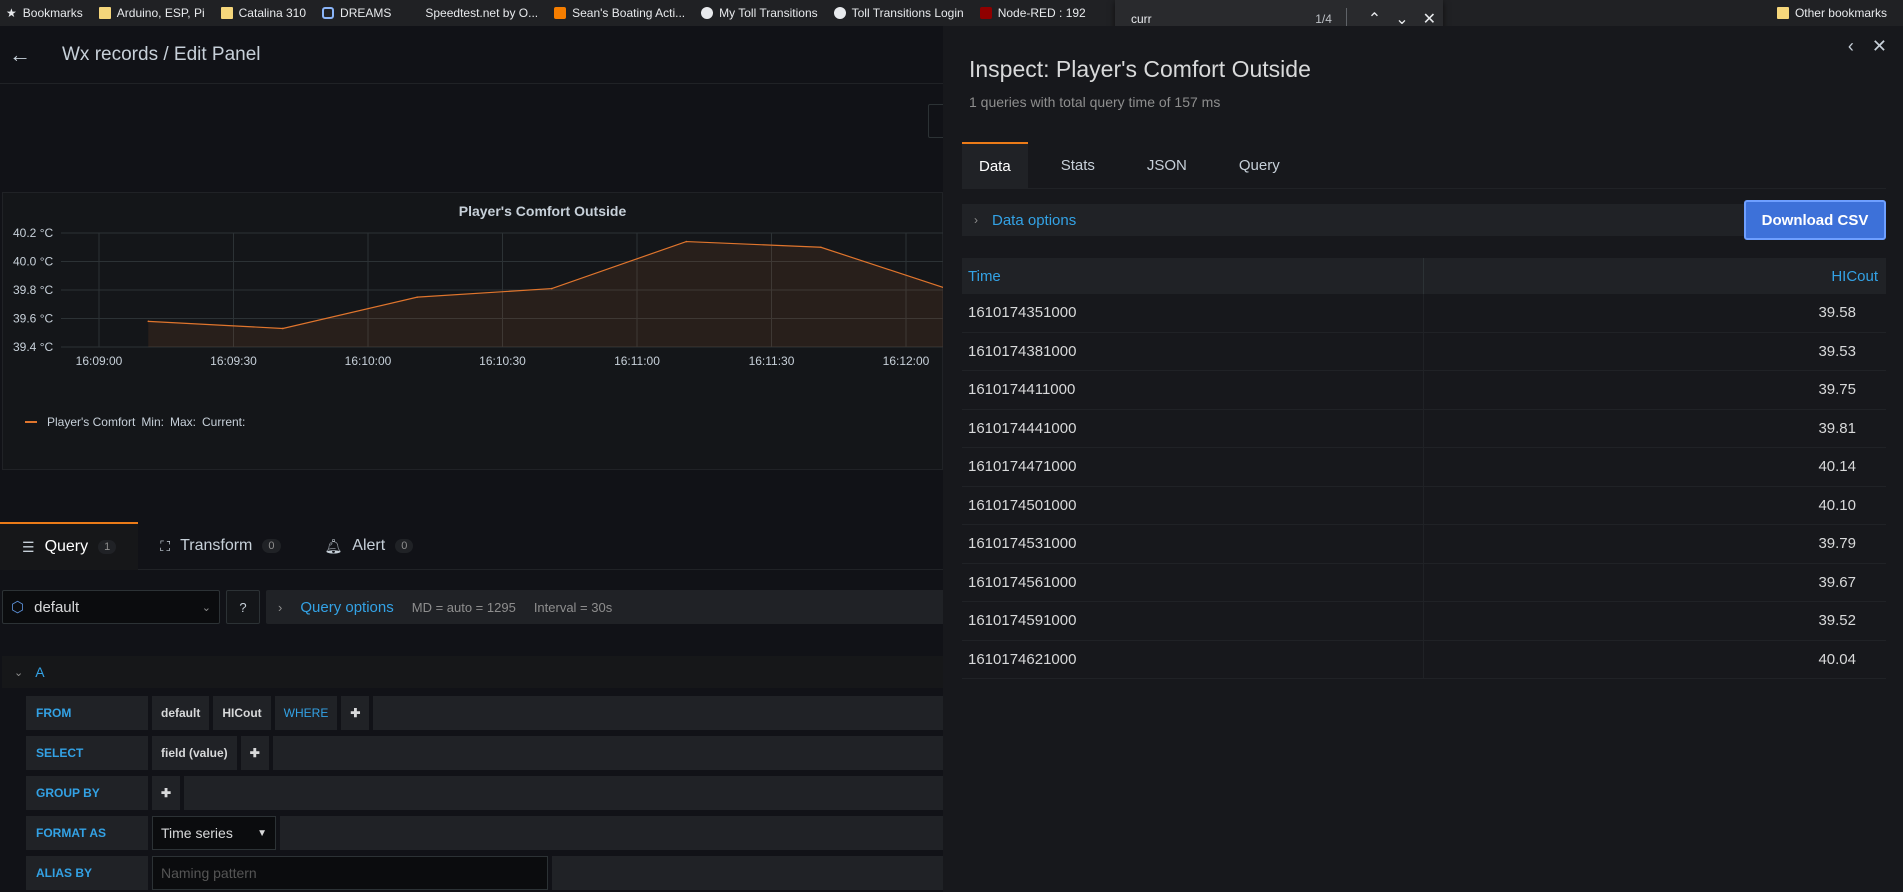 The width and height of the screenshot is (1903, 892). Describe the element at coordinates (152, 422) in the screenshot. I see `legend-min: Min:` at that location.